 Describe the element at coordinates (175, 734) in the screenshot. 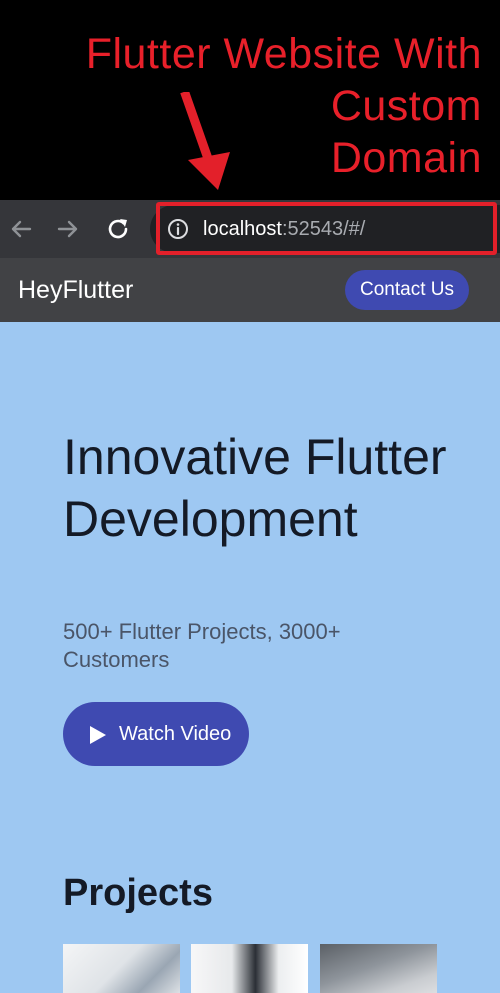

I see `watch-video-label: Watch Video` at that location.